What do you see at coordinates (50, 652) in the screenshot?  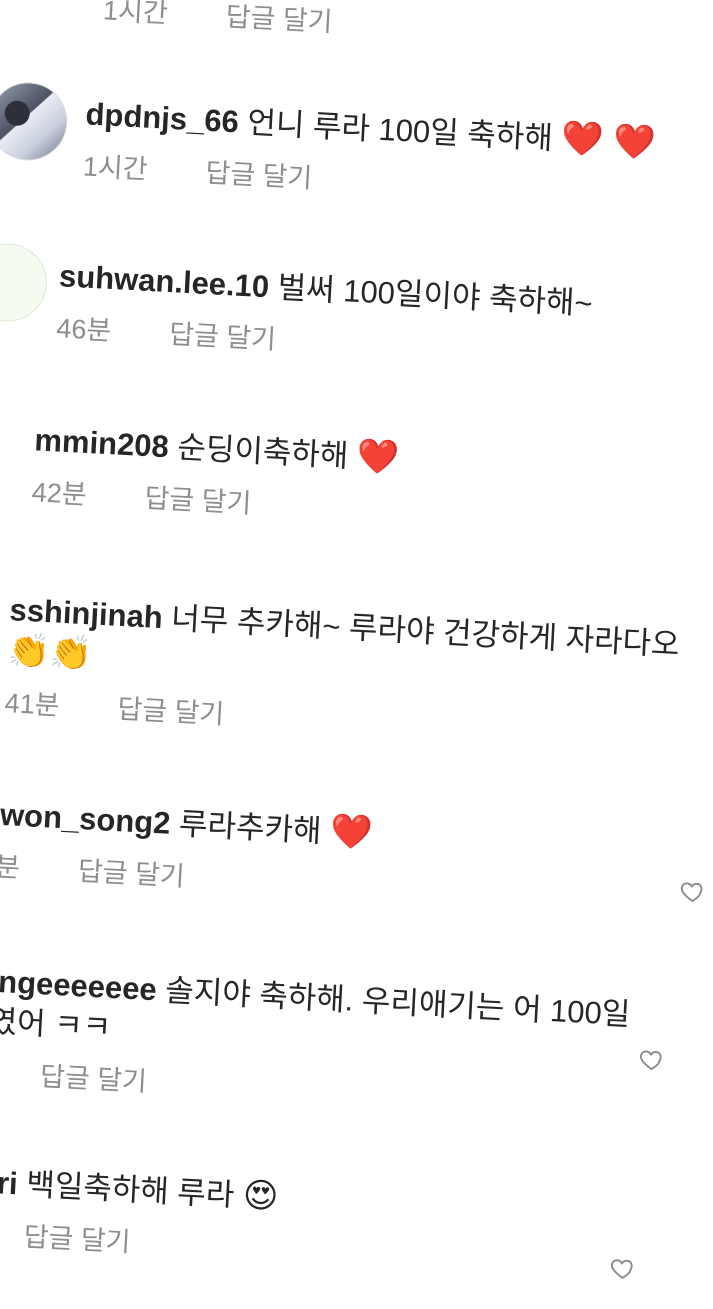 I see `clapping-emoji: 👏👏` at bounding box center [50, 652].